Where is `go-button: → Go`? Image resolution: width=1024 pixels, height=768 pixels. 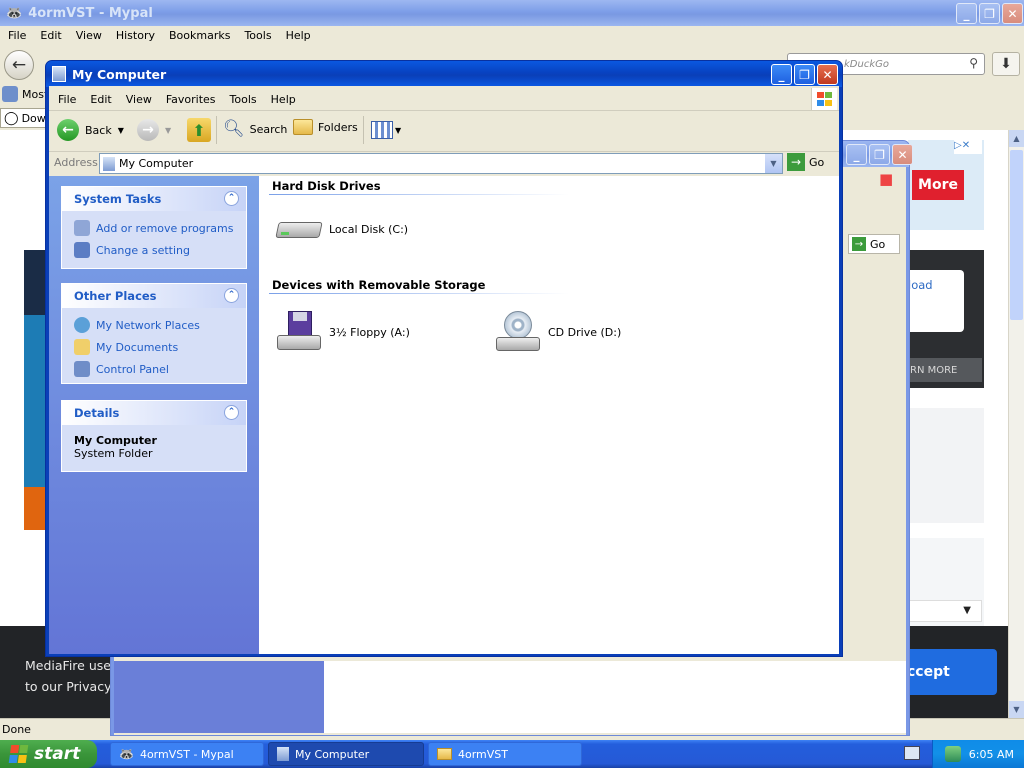
go-button: → Go is located at coordinates (805, 162).